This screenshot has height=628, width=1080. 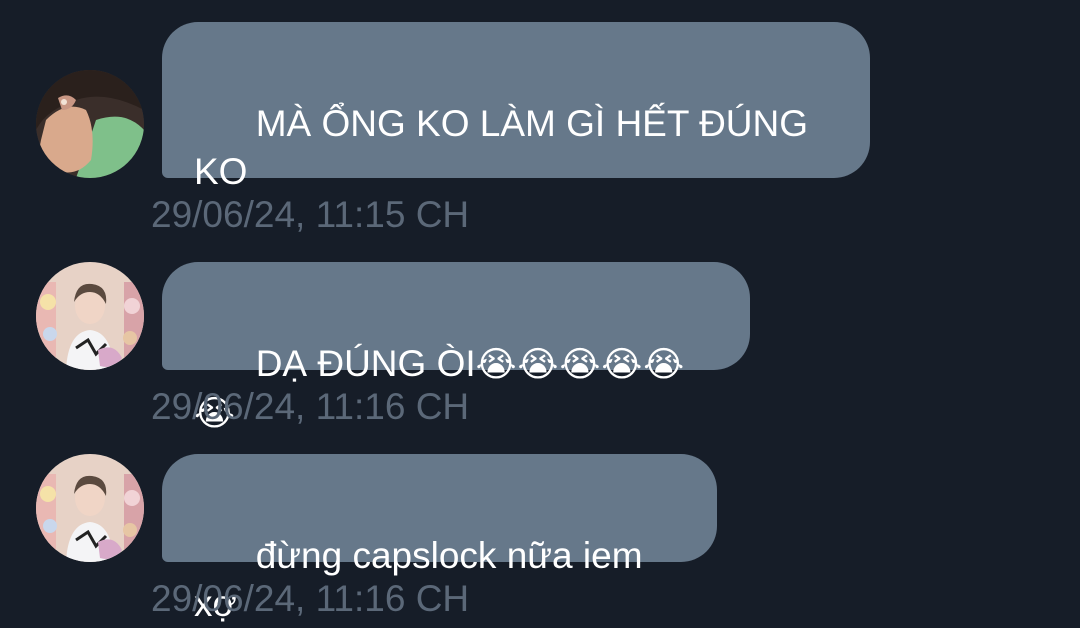 I want to click on message-bubble: DẠ ĐÚNG ÒI😭😭😭😭😭😭, so click(x=456, y=347).